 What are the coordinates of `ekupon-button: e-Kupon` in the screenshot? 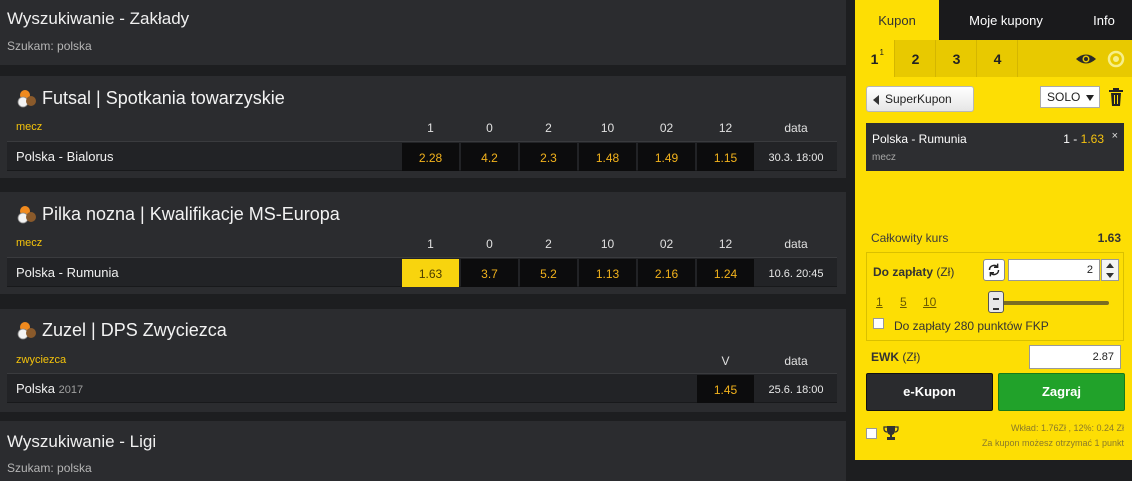 It's located at (929, 392).